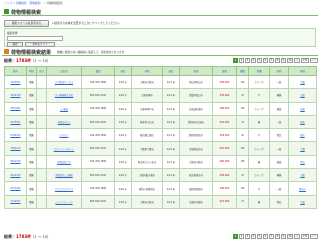 Image resolution: width=320 pixels, height=247 pixels. Describe the element at coordinates (302, 108) in the screenshot. I see `table-cell: 兵庫` at that location.